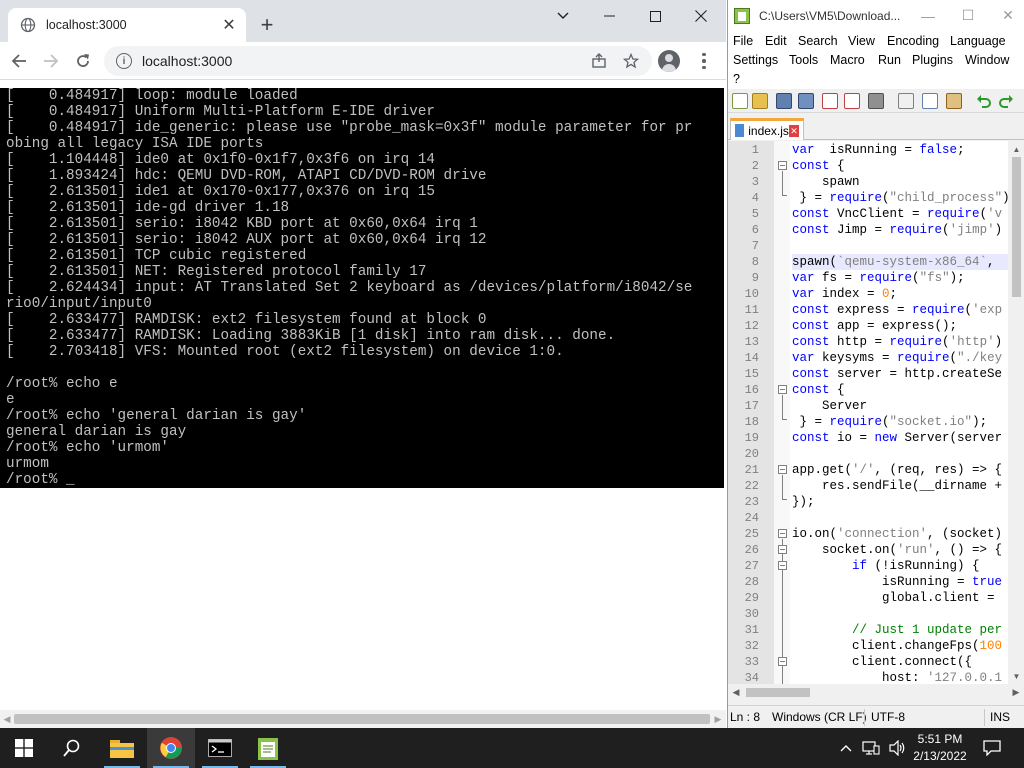 The height and width of the screenshot is (768, 1024). I want to click on menu-view: View, so click(861, 41).